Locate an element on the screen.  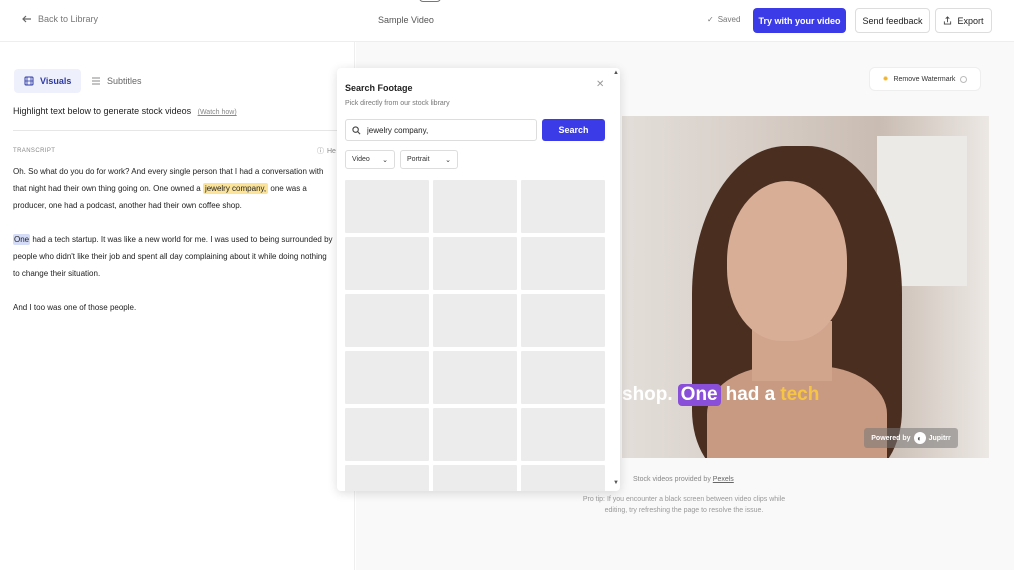
watch-how-link: (Watch how) is located at coordinates (217, 112).